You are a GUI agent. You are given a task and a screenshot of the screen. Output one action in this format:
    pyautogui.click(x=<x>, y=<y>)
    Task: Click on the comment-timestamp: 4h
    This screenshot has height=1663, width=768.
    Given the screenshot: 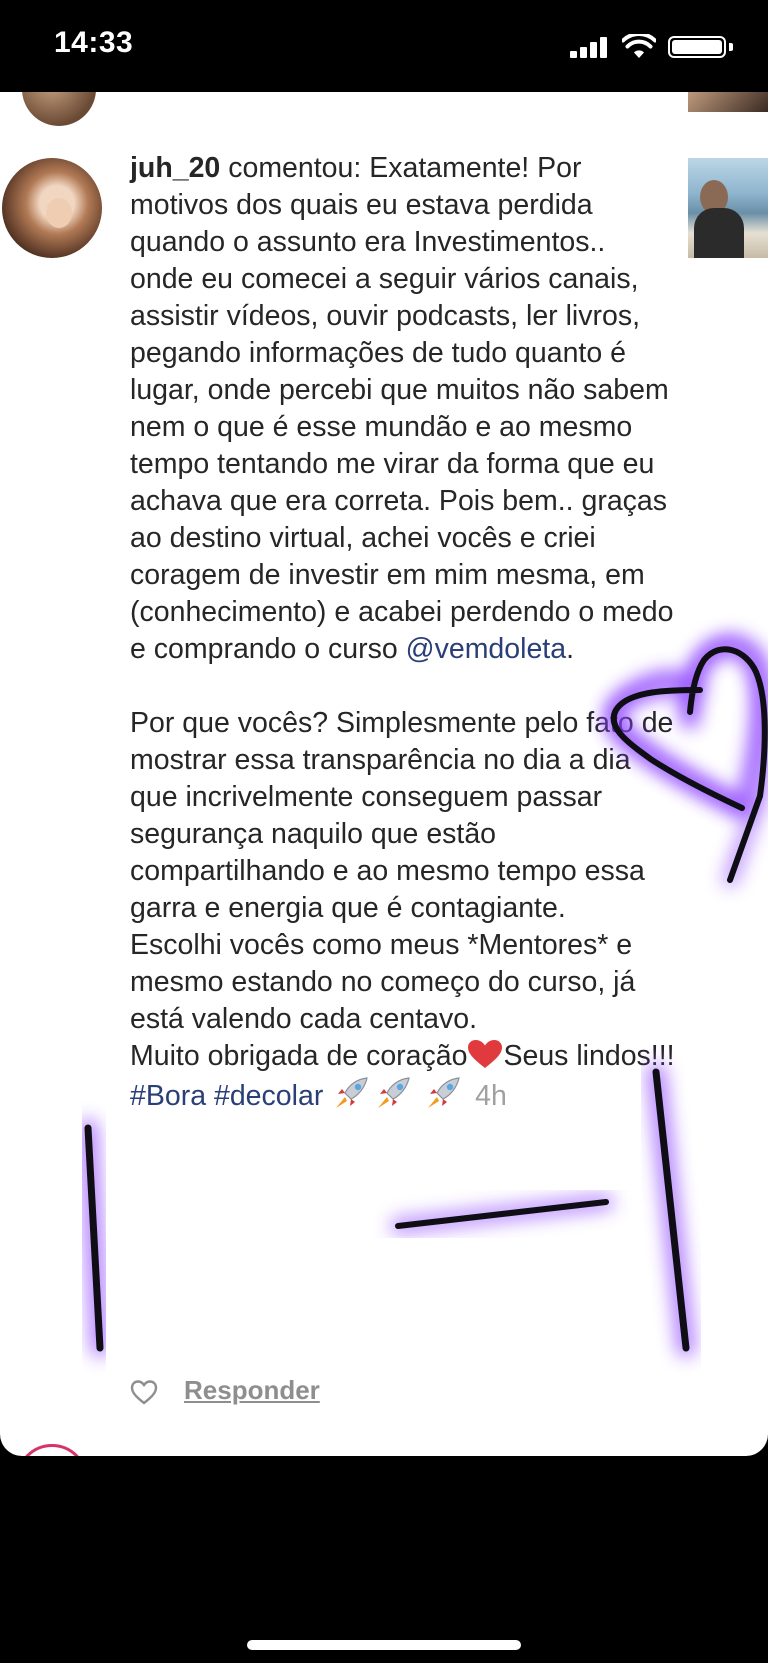 What is the action you would take?
    pyautogui.click(x=491, y=1096)
    